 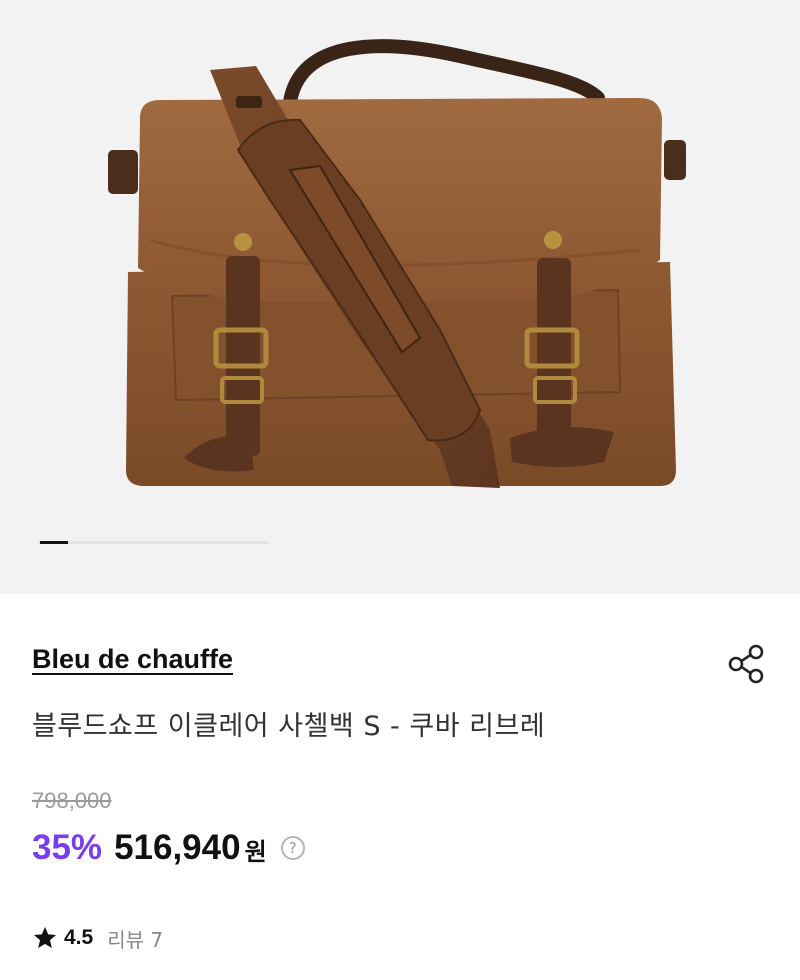 I want to click on original-price: 798,000, so click(x=72, y=800).